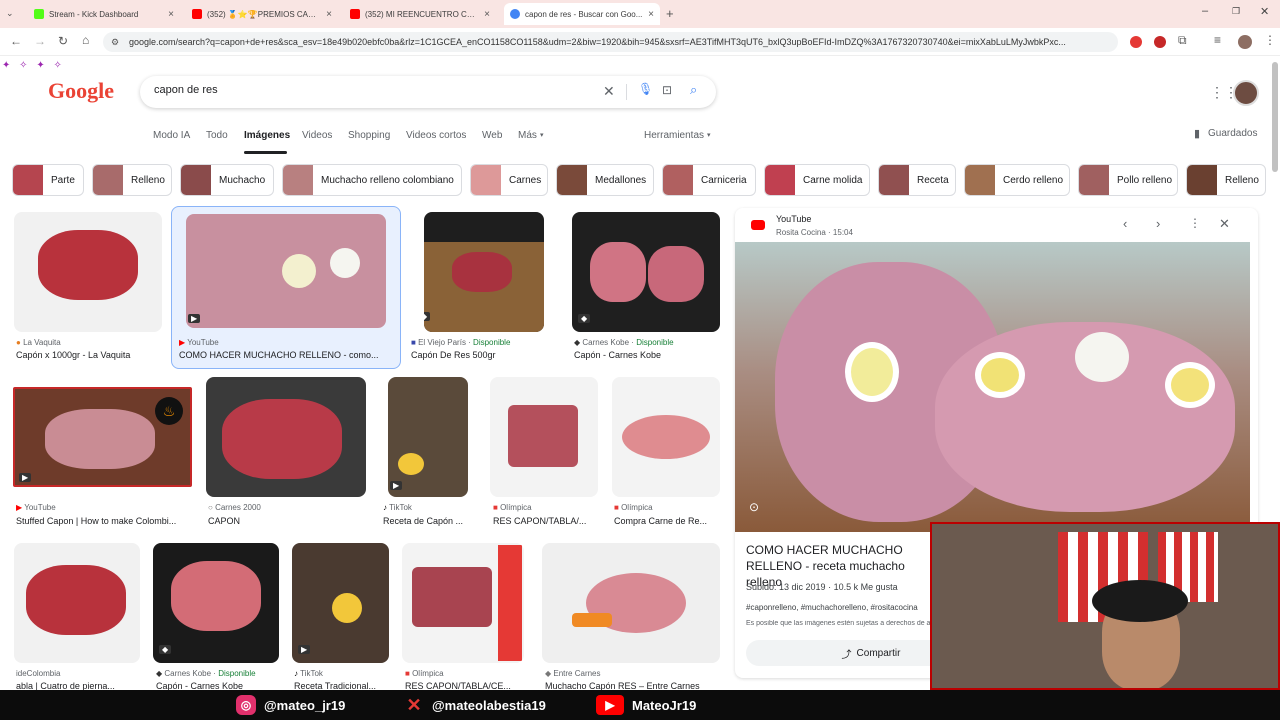 The width and height of the screenshot is (1280, 720). What do you see at coordinates (1195, 223) in the screenshot?
I see `more-options-icon: ⋮` at bounding box center [1195, 223].